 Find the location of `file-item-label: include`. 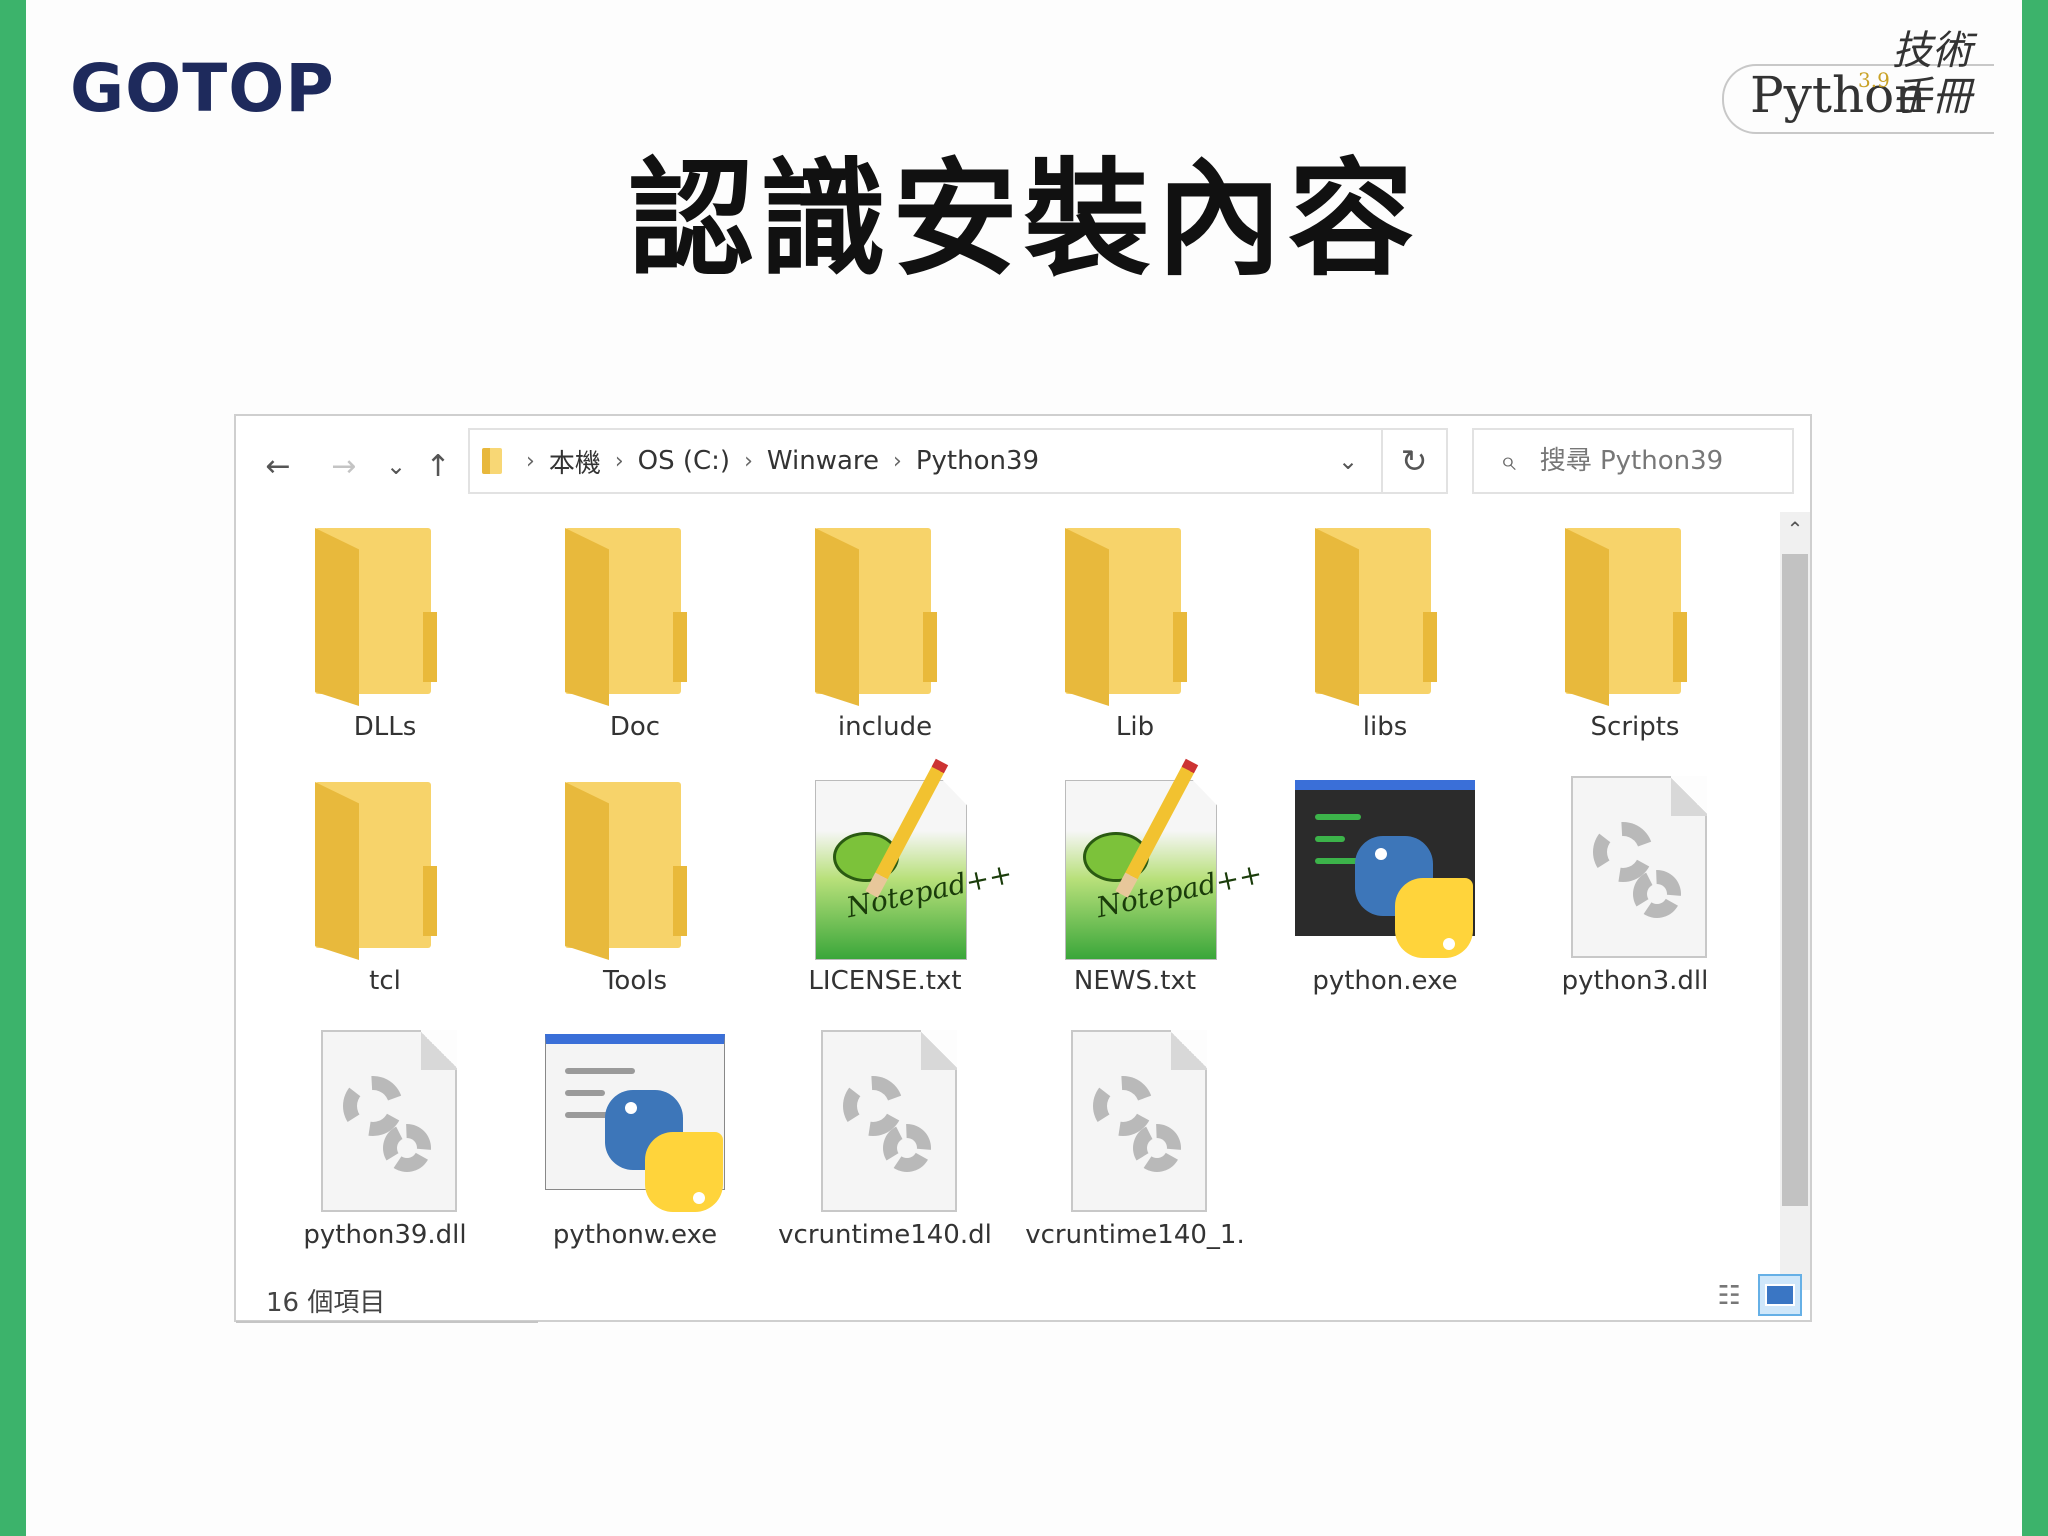

file-item-label: include is located at coordinates (885, 727).